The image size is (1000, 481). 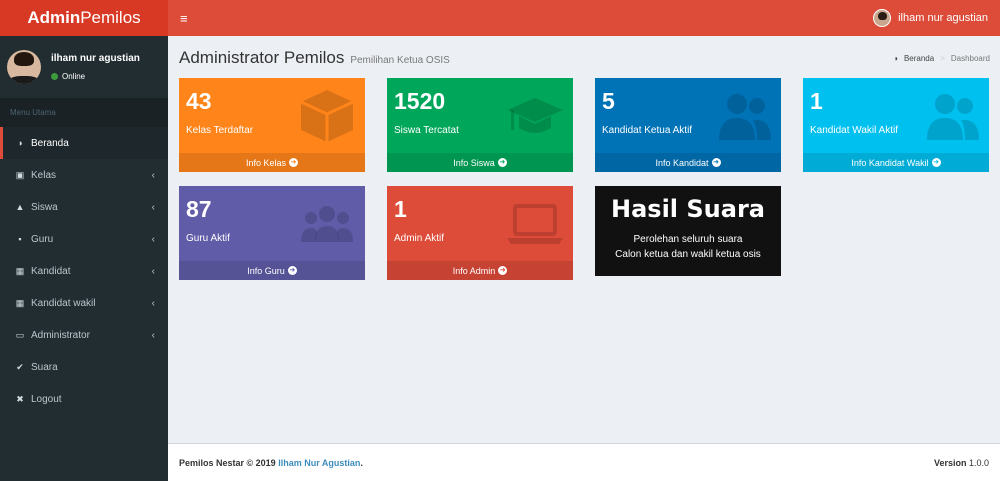 I want to click on sidebar-item-label: Kelas, so click(x=44, y=175).